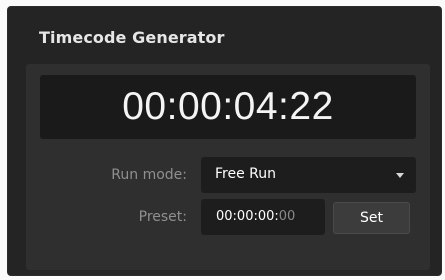 This screenshot has width=445, height=280. I want to click on preset-value: 00:00:00:, so click(247, 216).